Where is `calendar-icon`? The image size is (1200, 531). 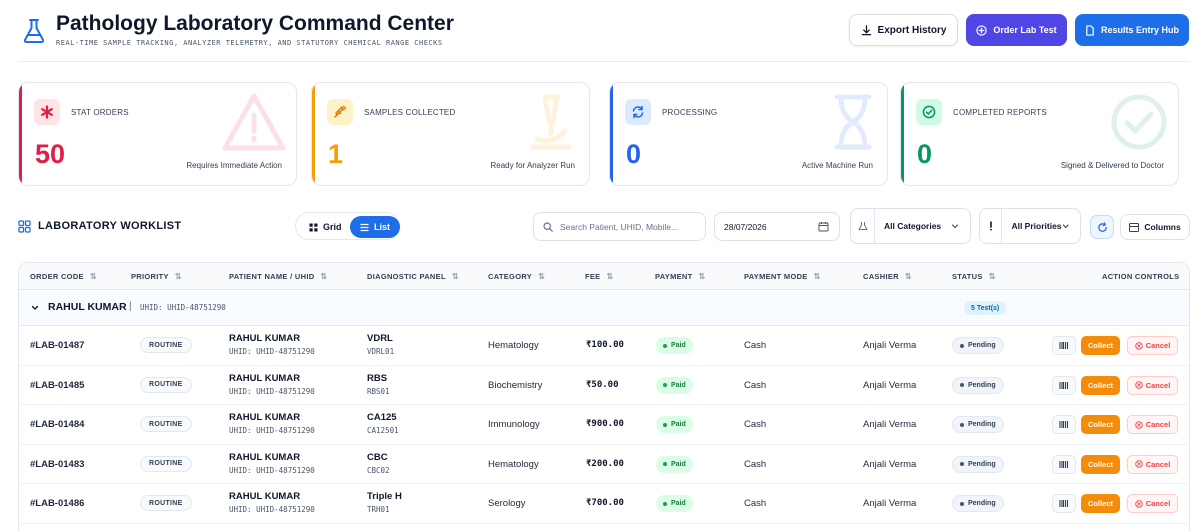
calendar-icon is located at coordinates (823, 227).